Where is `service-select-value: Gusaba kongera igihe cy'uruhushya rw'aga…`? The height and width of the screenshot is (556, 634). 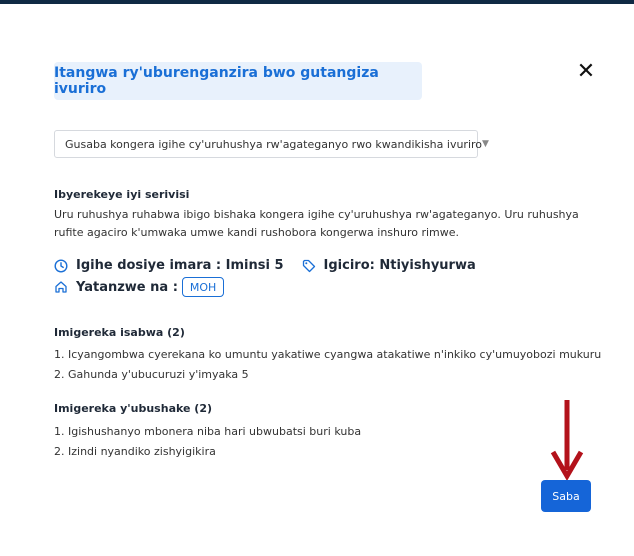
service-select-value: Gusaba kongera igihe cy'uruhushya rw'aga… is located at coordinates (274, 144).